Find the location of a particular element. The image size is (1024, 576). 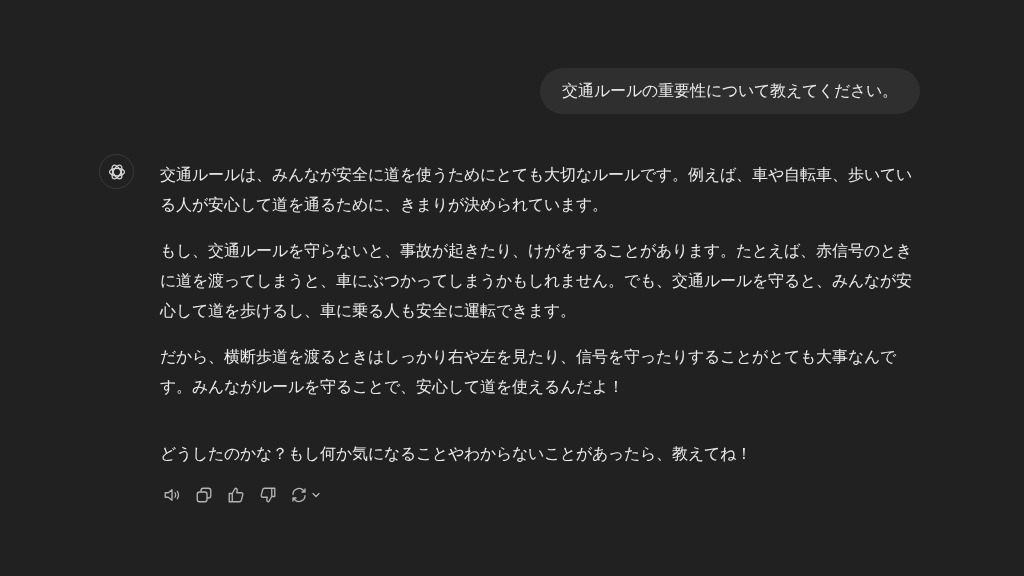

thumbs-up-button is located at coordinates (236, 495).